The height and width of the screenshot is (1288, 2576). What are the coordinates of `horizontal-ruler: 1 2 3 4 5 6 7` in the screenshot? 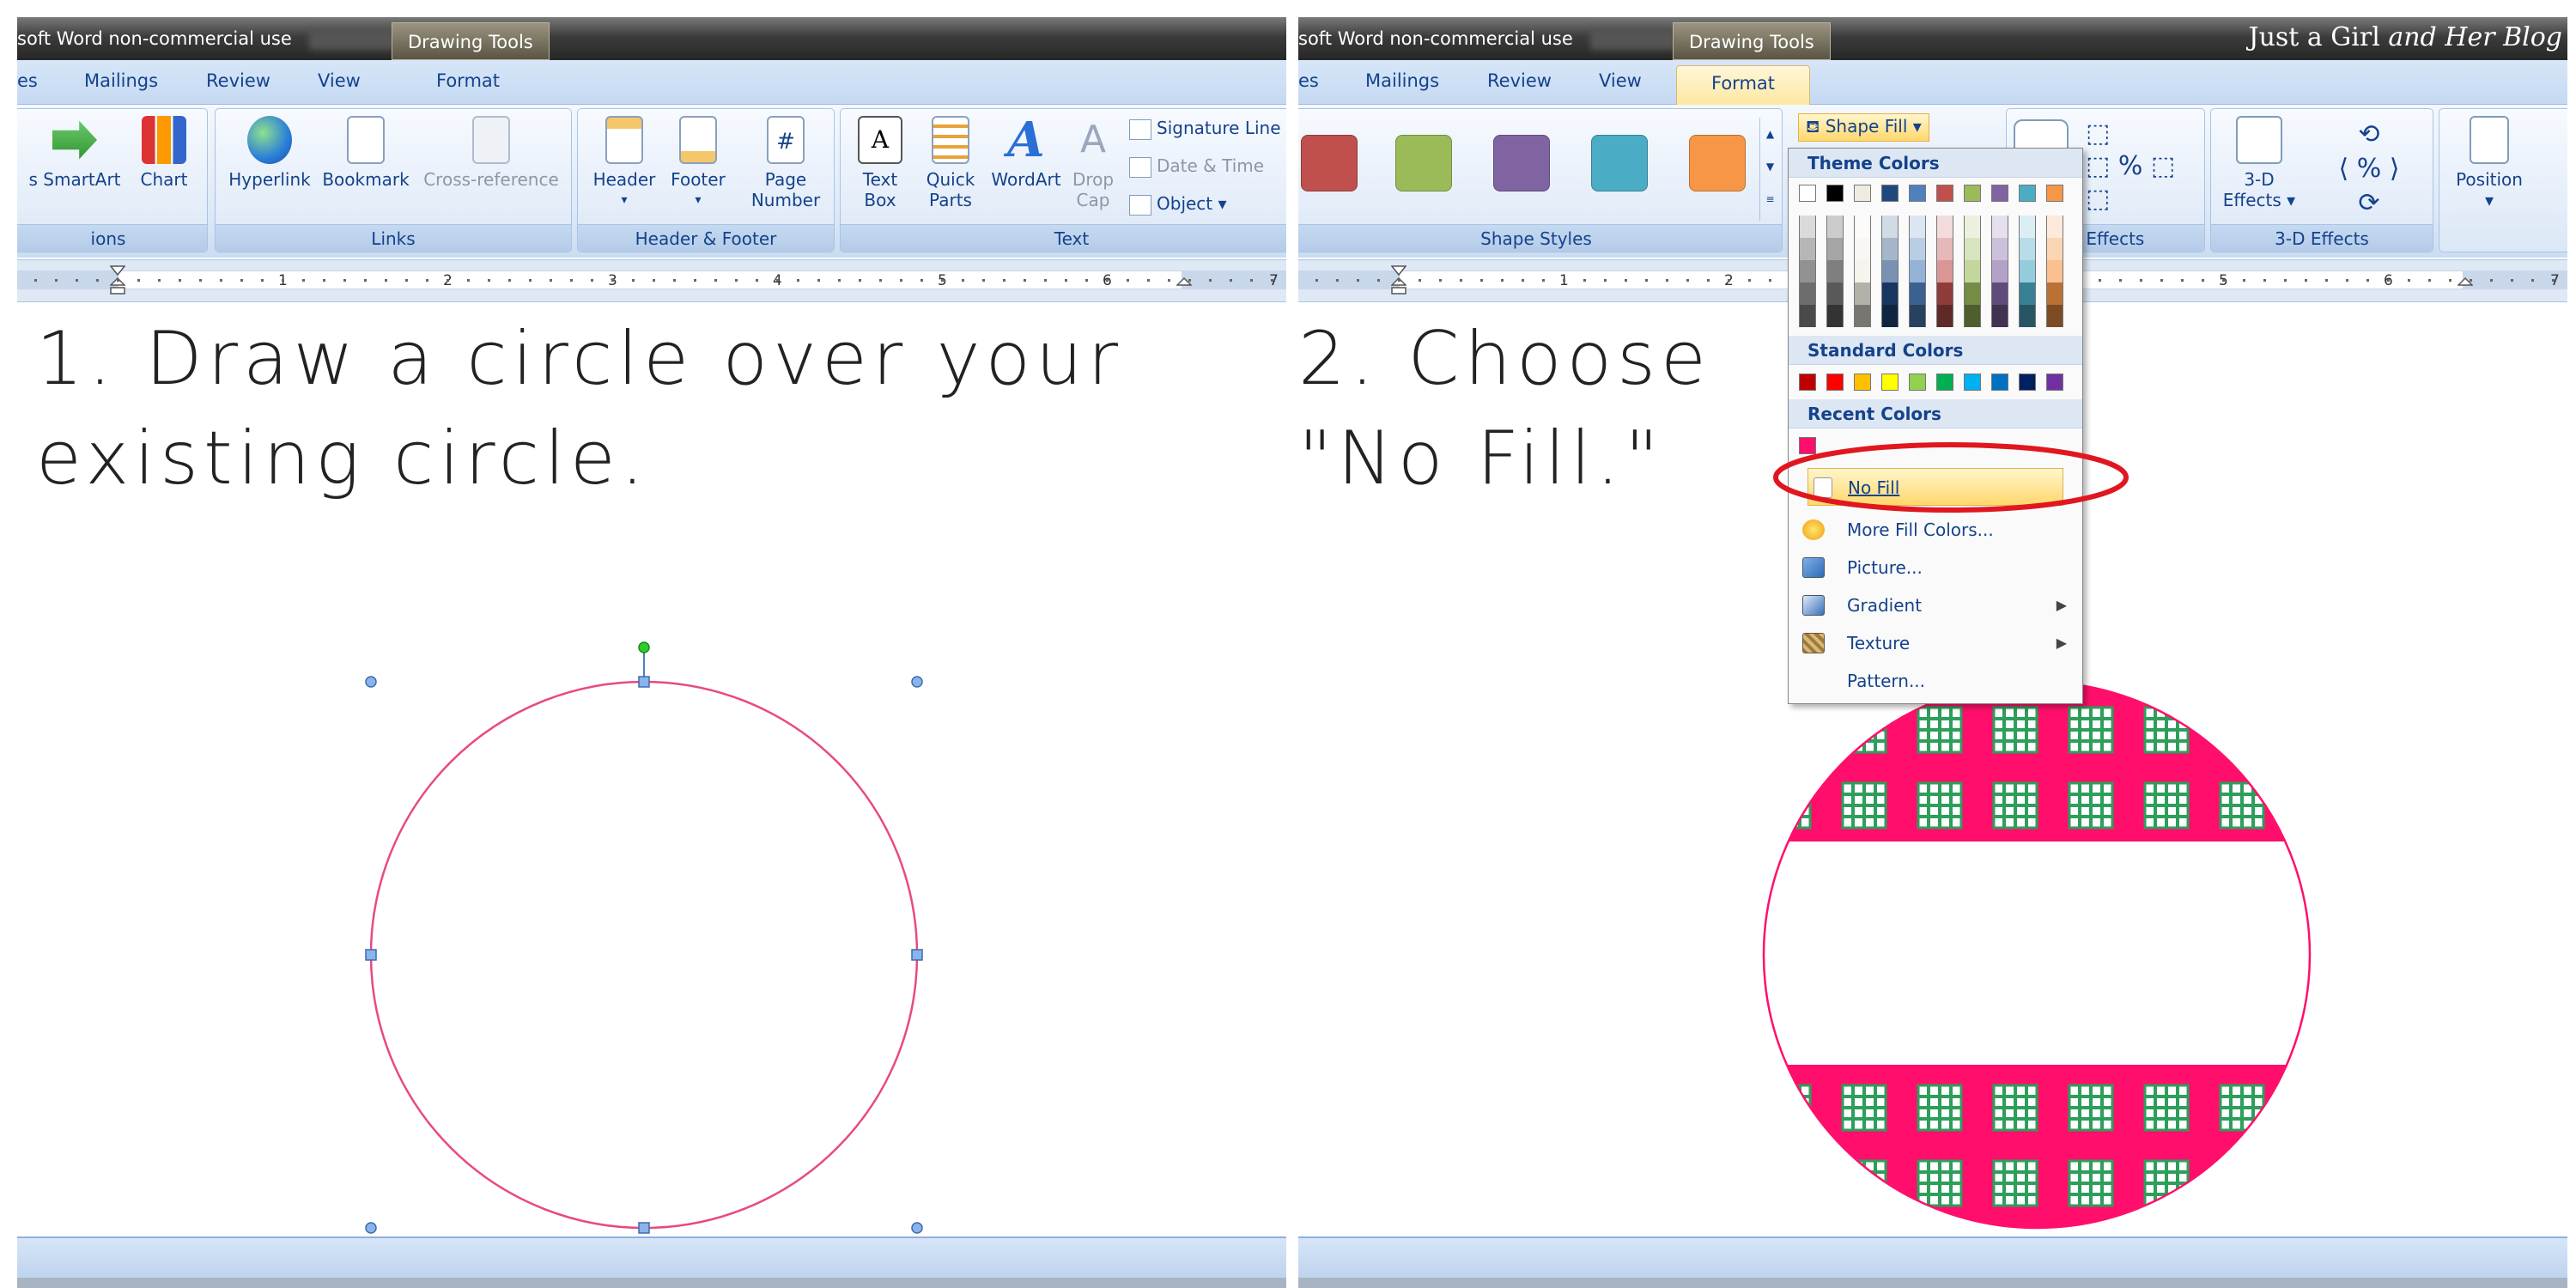 It's located at (651, 280).